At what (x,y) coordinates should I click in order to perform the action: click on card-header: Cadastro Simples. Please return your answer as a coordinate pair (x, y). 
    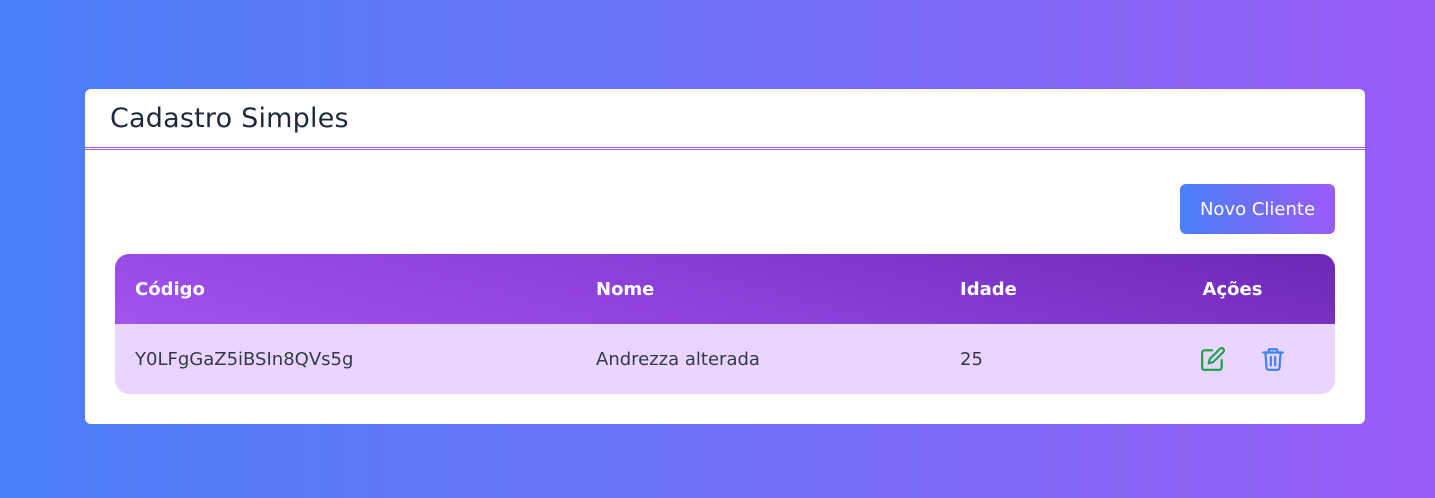
    Looking at the image, I should click on (725, 119).